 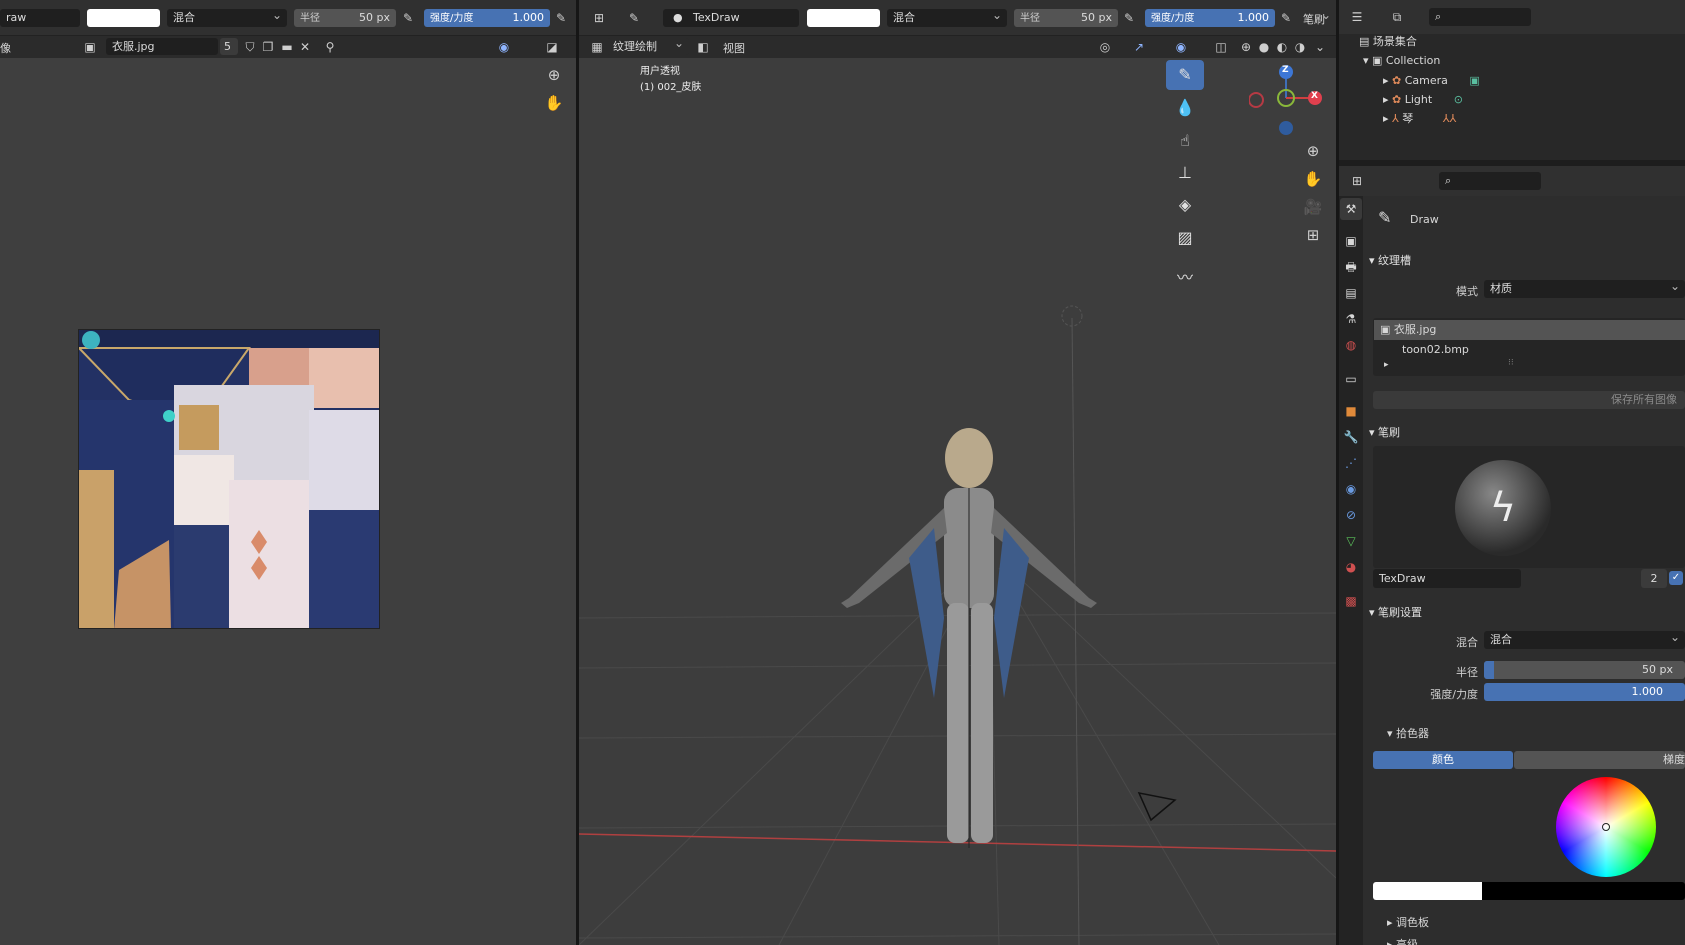 I want to click on new-image-icon: ❐, so click(x=268, y=47).